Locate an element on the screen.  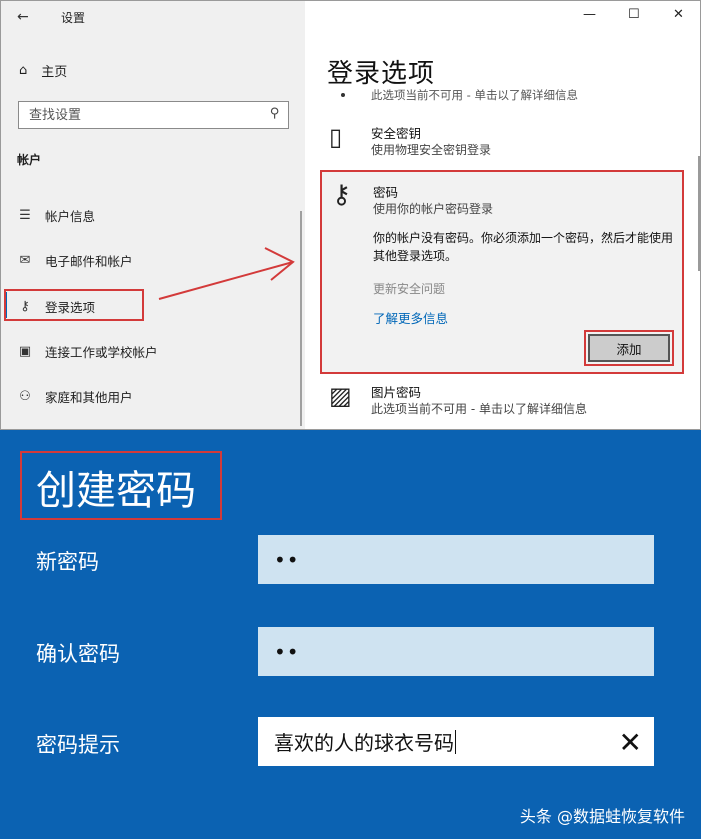
confirm-password-field: •• is located at coordinates (456, 651).